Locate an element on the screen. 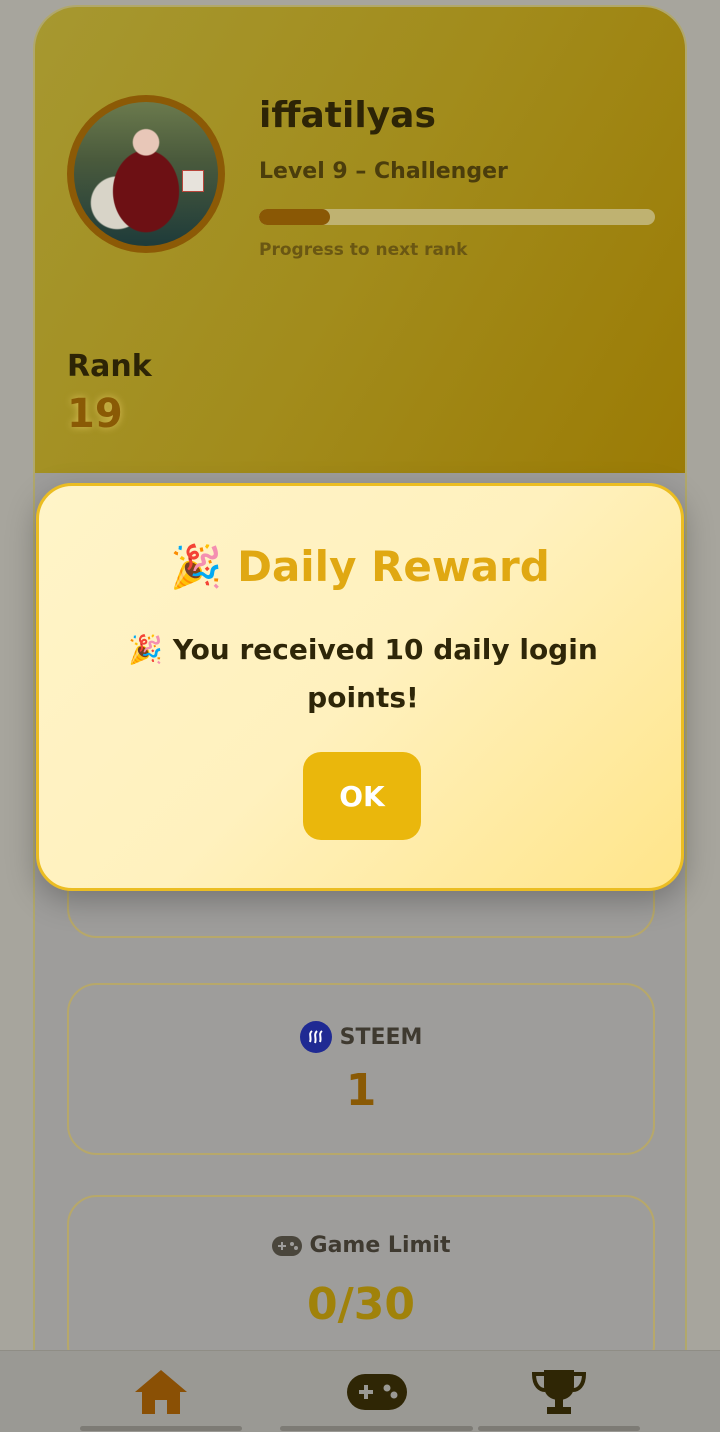 This screenshot has width=720, height=1432. avatar-sign is located at coordinates (193, 181).